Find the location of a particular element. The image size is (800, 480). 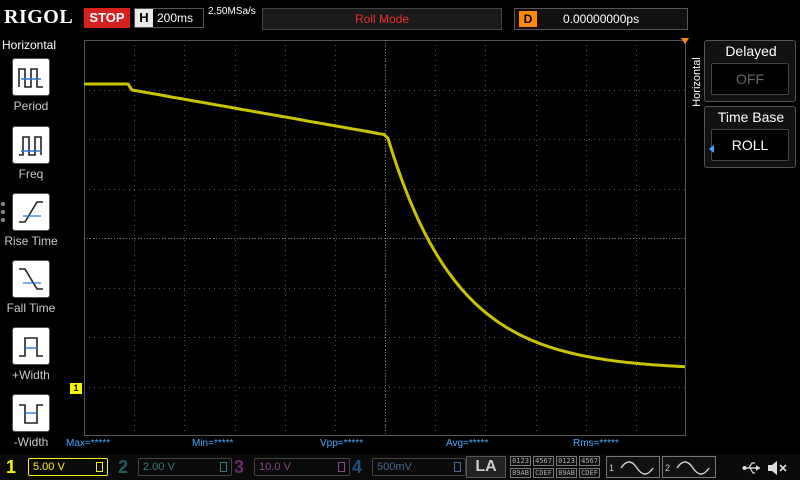

negative-width-icon is located at coordinates (31, 413).